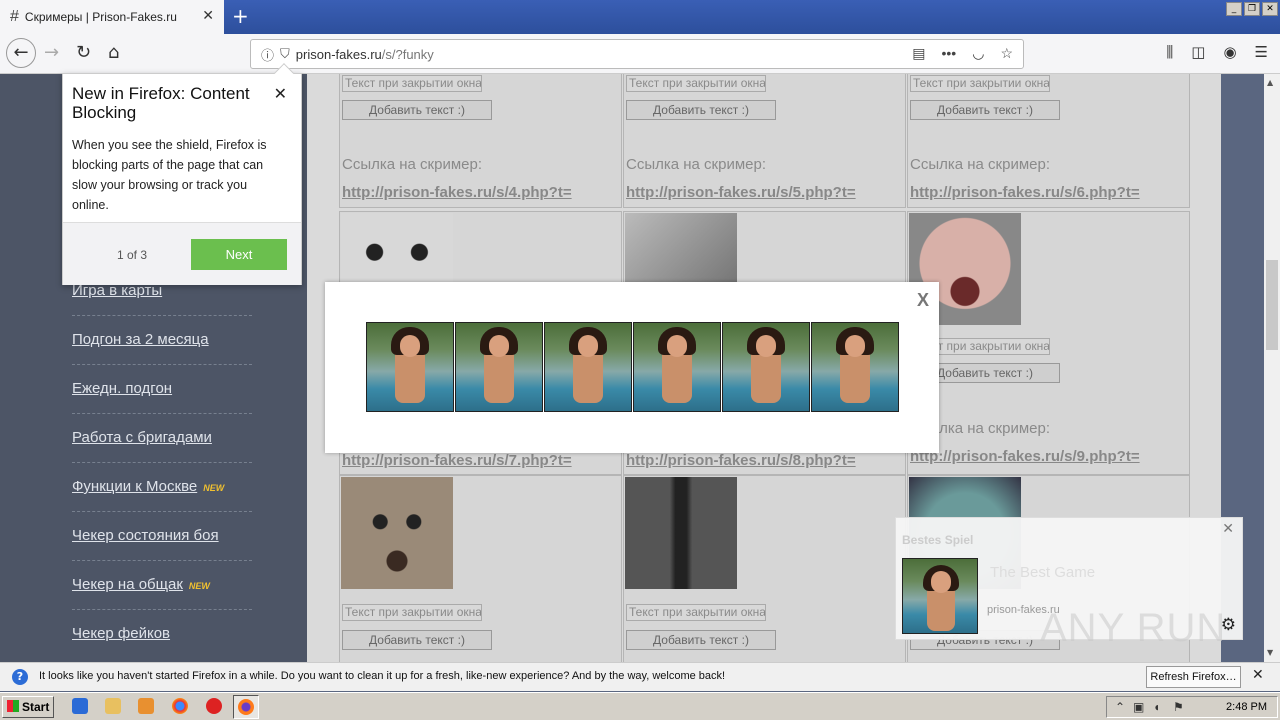 Image resolution: width=1280 pixels, height=720 pixels. Describe the element at coordinates (1272, 368) in the screenshot. I see `page-scrollbar: ▲ ▼` at that location.